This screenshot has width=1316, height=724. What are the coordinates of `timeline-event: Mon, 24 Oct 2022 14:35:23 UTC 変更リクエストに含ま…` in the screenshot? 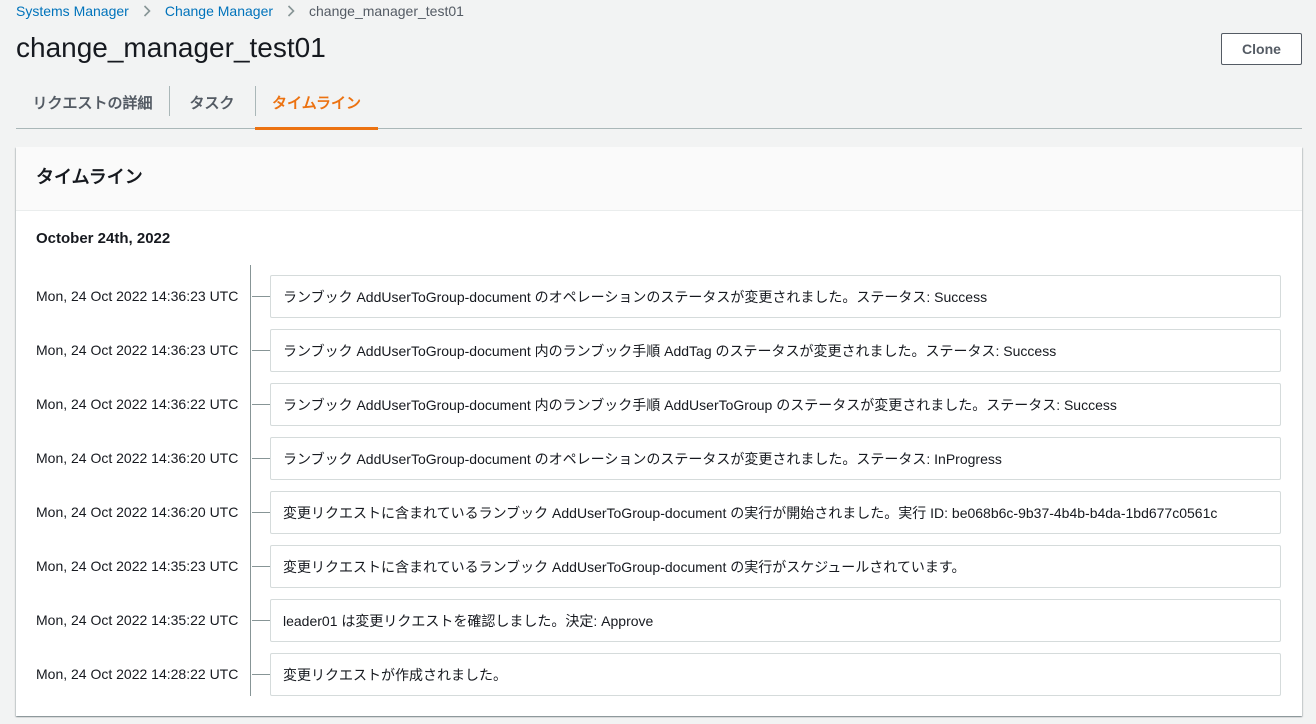 It's located at (659, 567).